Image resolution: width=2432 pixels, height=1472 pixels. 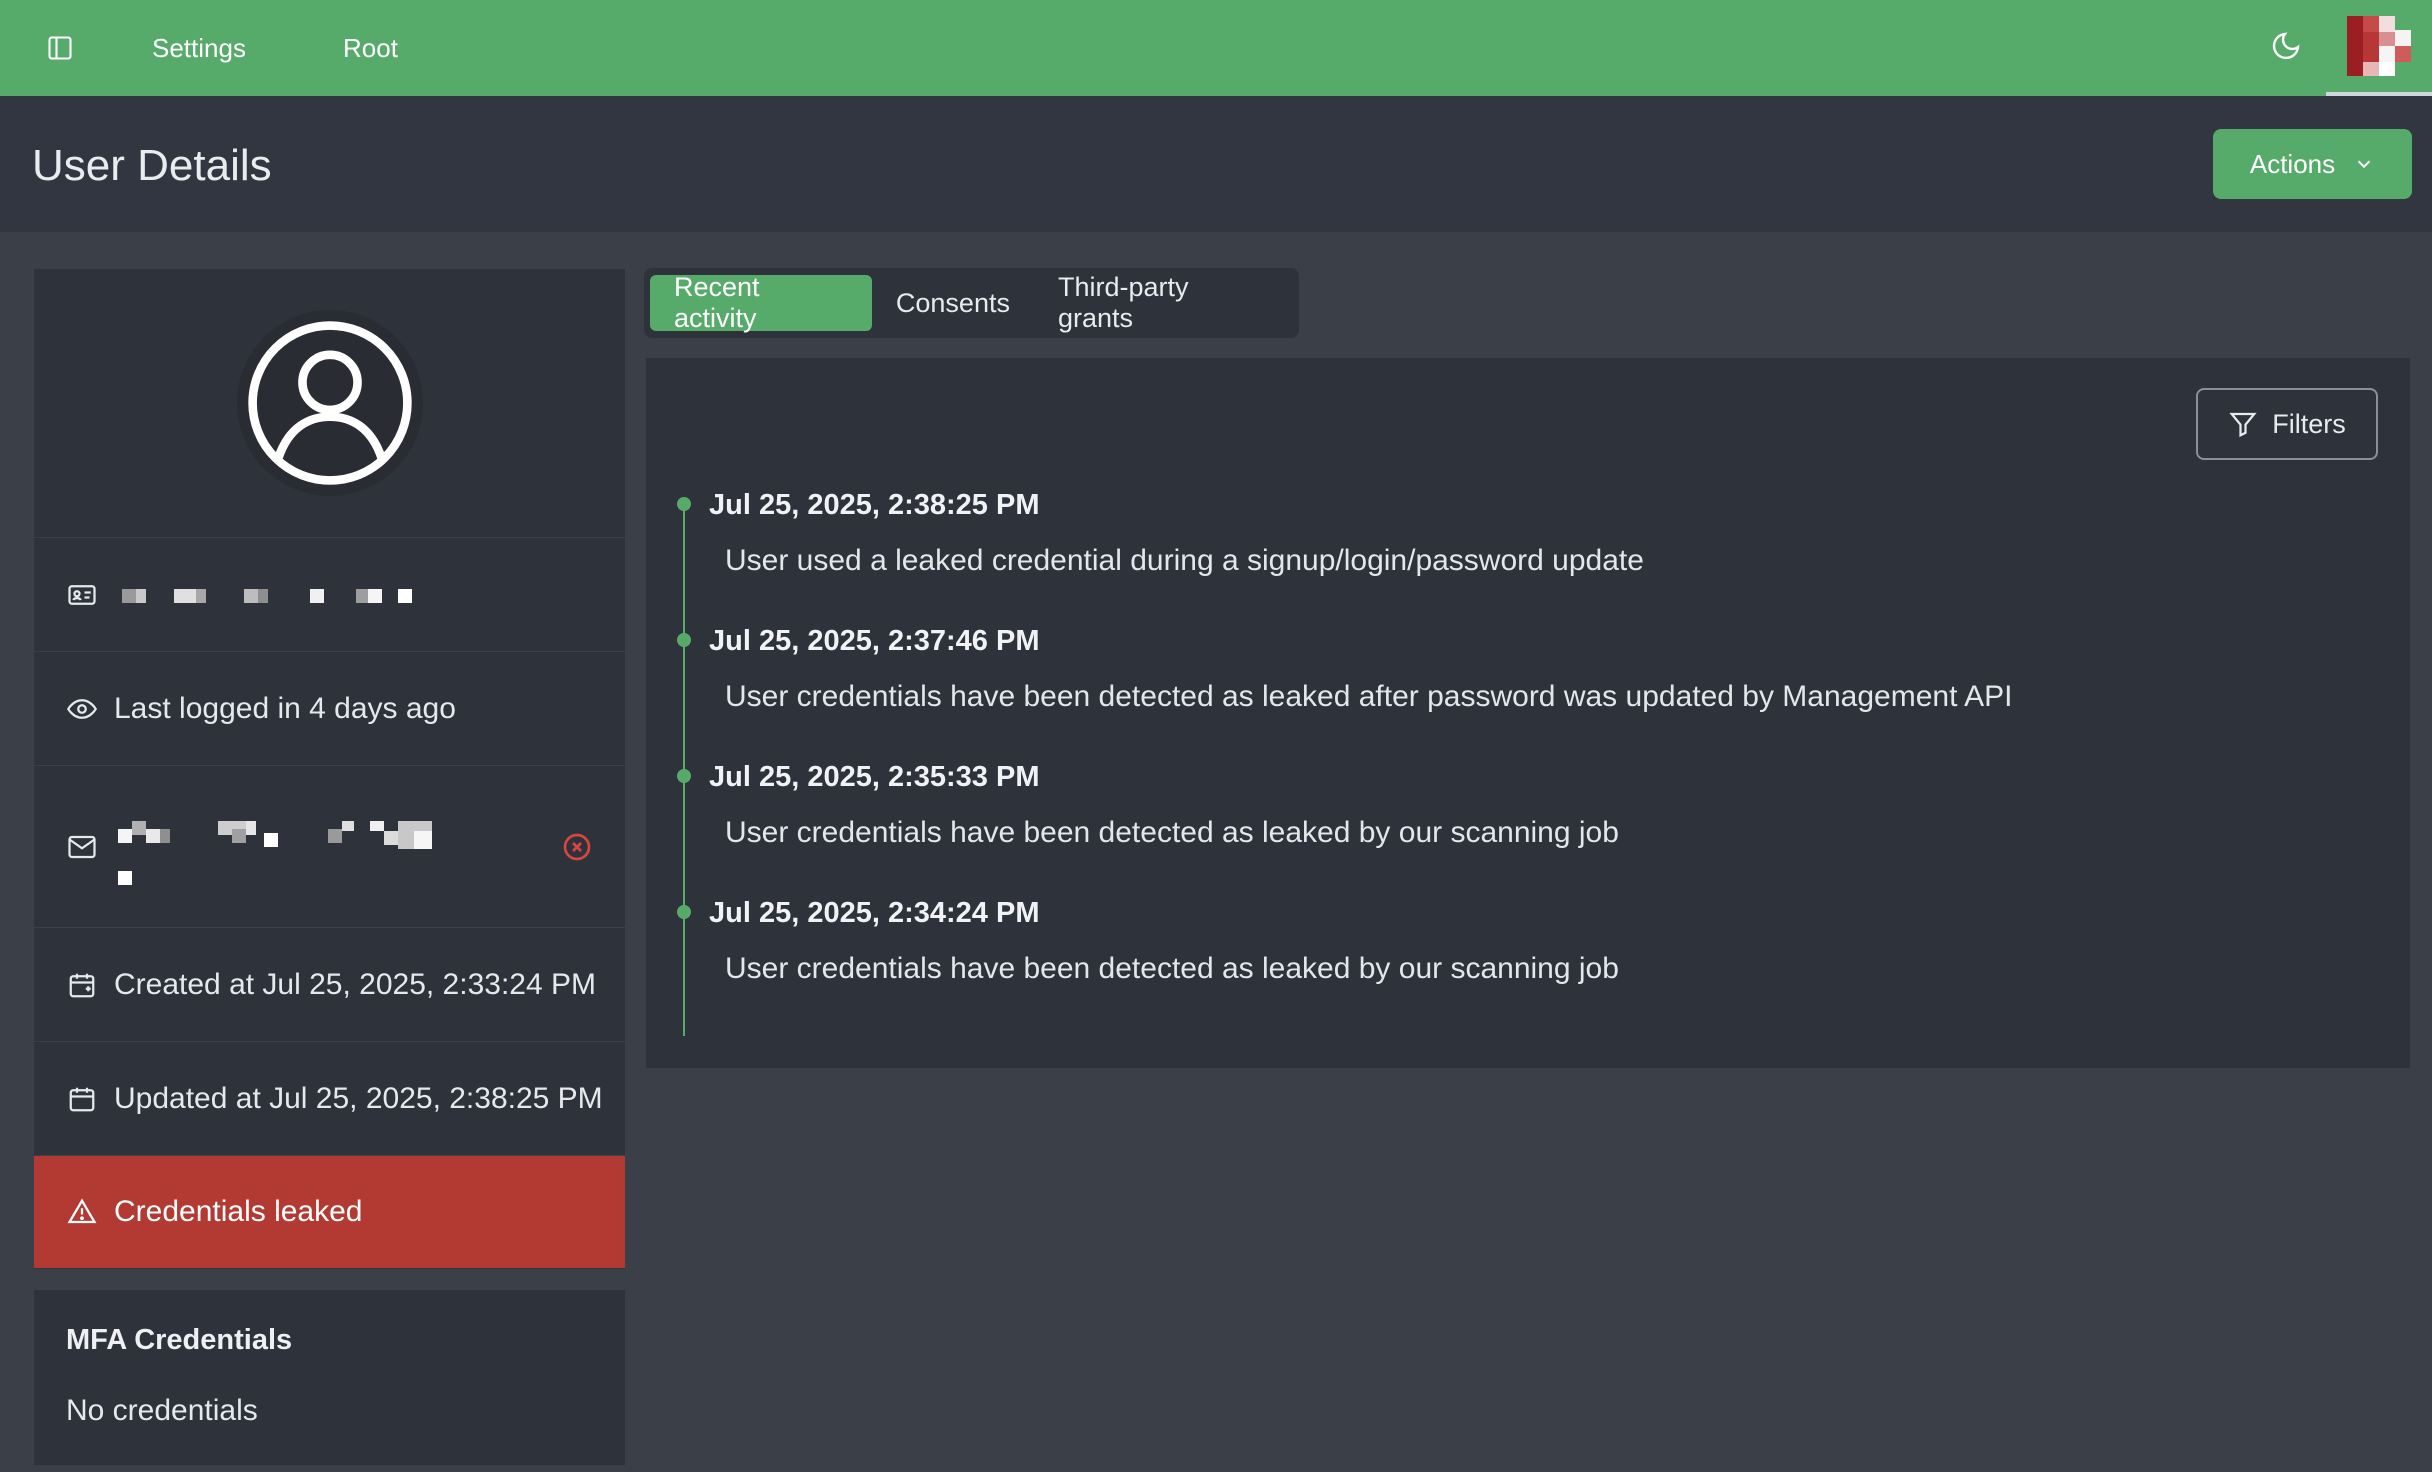 What do you see at coordinates (285, 708) in the screenshot?
I see `last-login-text: Last logged in 4 days ago` at bounding box center [285, 708].